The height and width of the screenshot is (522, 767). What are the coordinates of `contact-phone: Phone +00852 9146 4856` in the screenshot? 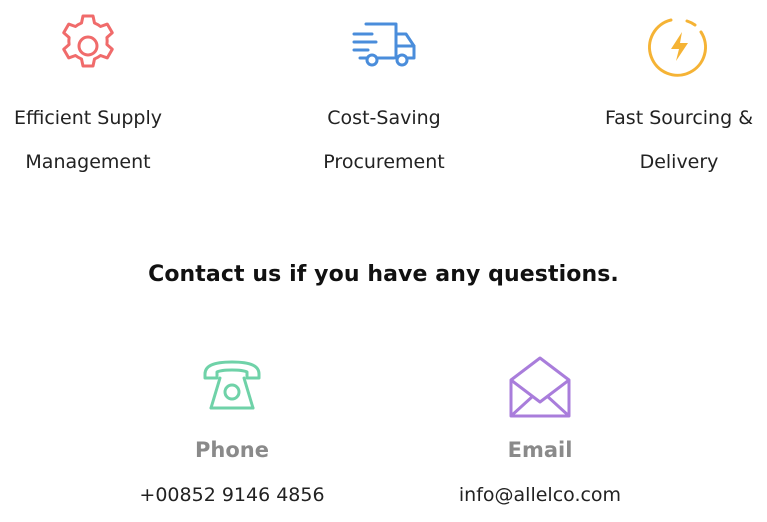 It's located at (232, 429).